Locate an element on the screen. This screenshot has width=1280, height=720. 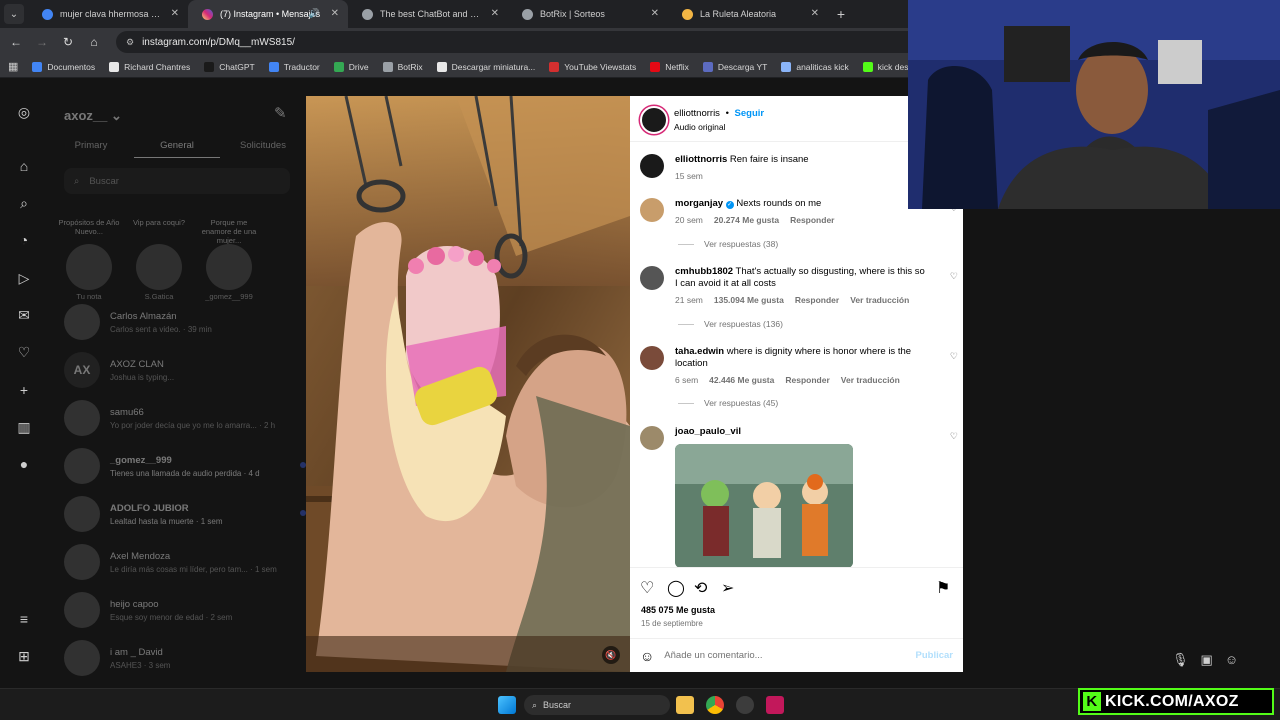
dm-search-input: ⌕ Buscar is located at coordinates (177, 181).